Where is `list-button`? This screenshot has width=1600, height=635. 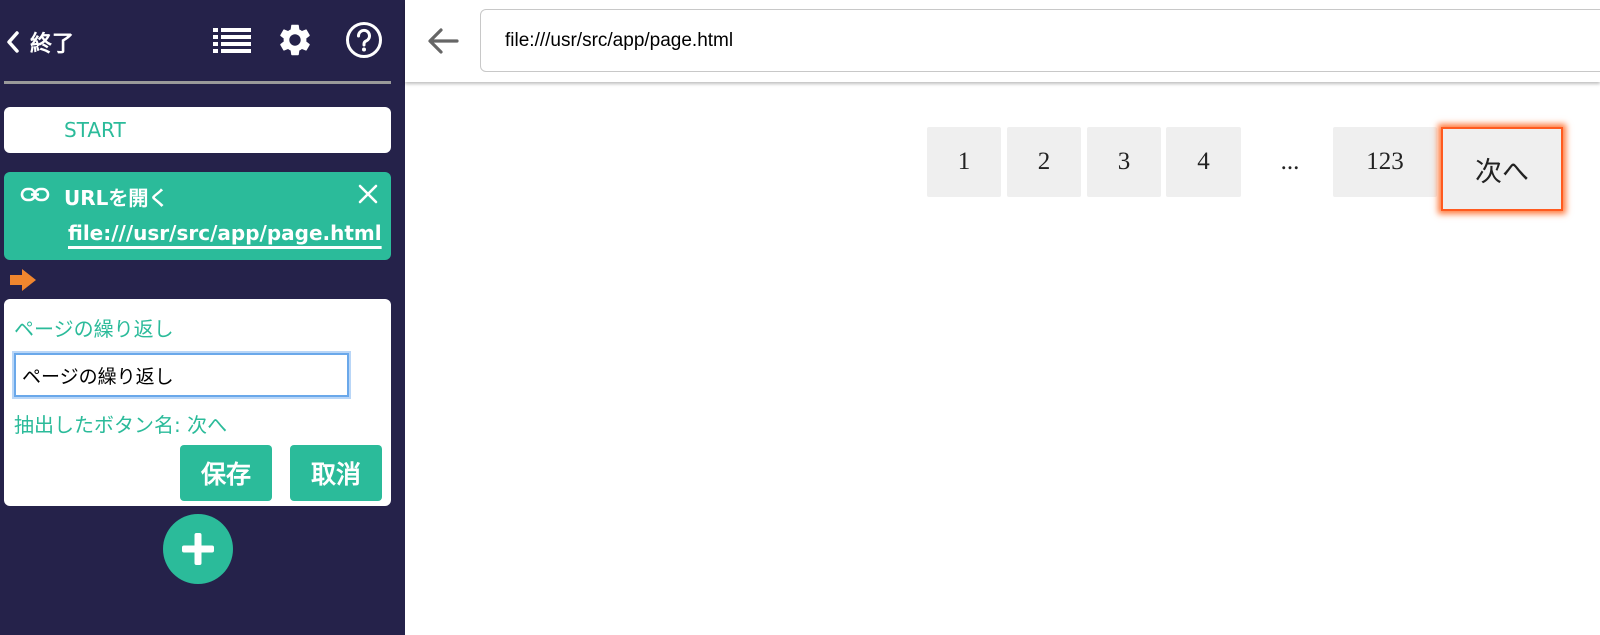
list-button is located at coordinates (232, 40).